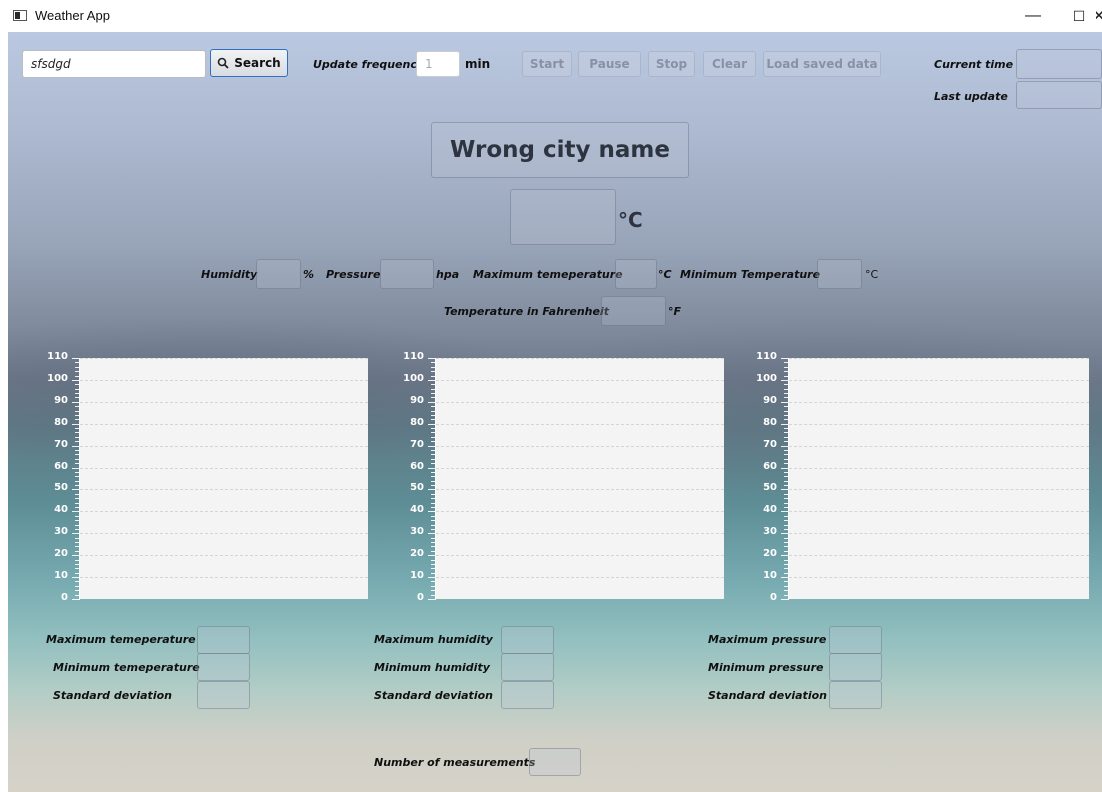 The width and height of the screenshot is (1102, 792). What do you see at coordinates (609, 64) in the screenshot?
I see `pause-button: Pause` at bounding box center [609, 64].